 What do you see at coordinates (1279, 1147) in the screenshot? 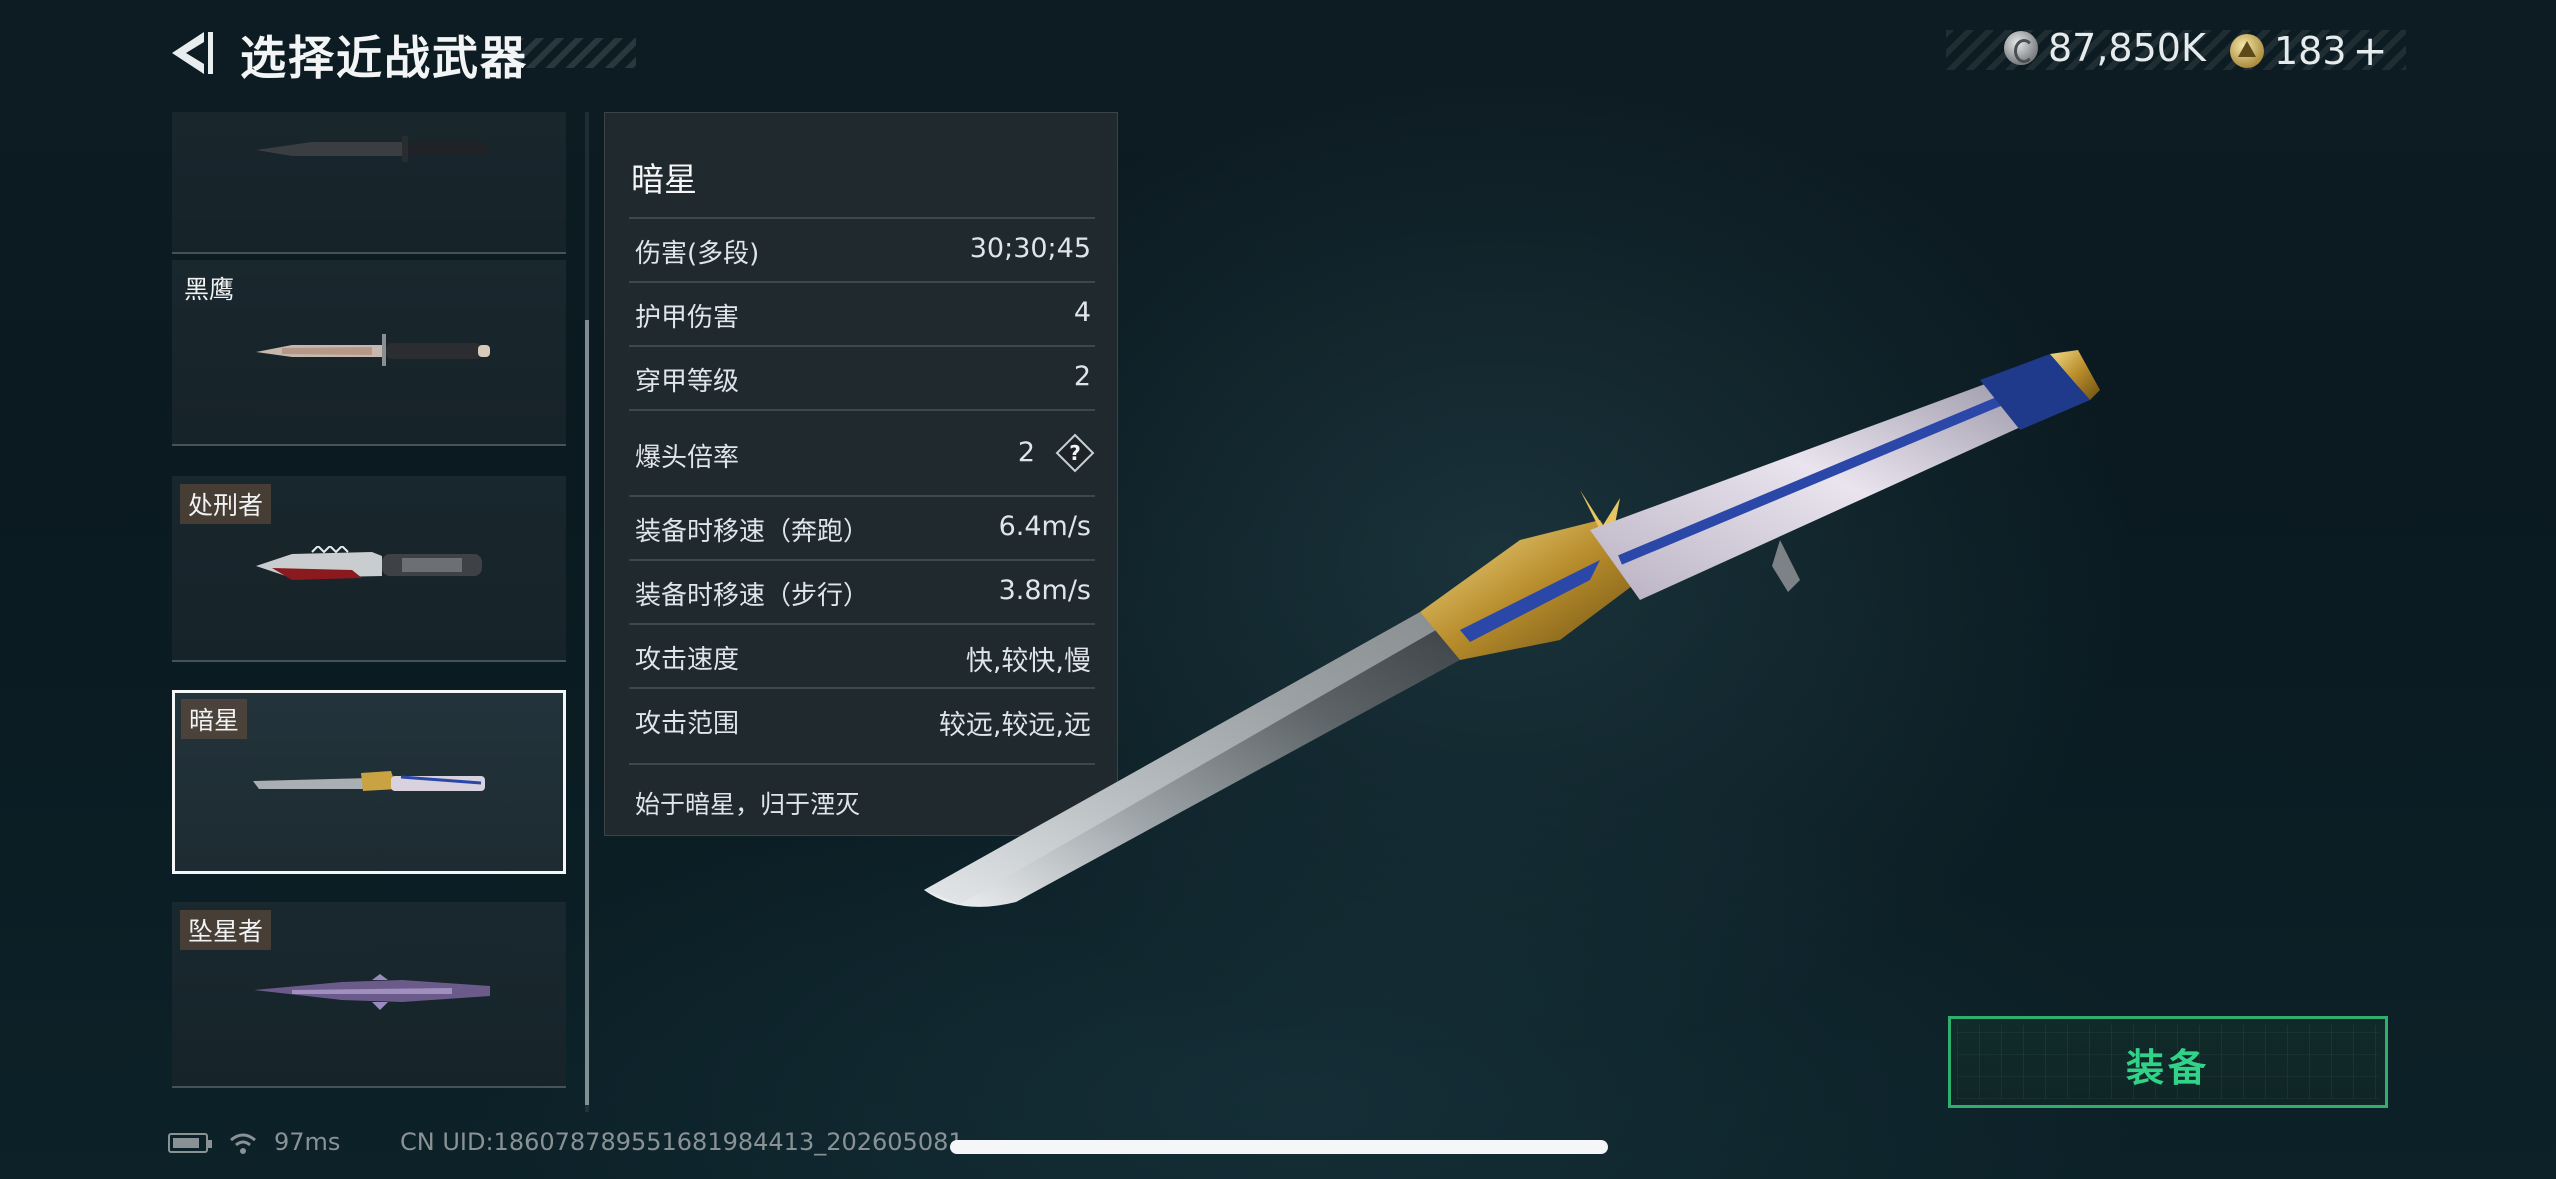
I see `home-indicator` at bounding box center [1279, 1147].